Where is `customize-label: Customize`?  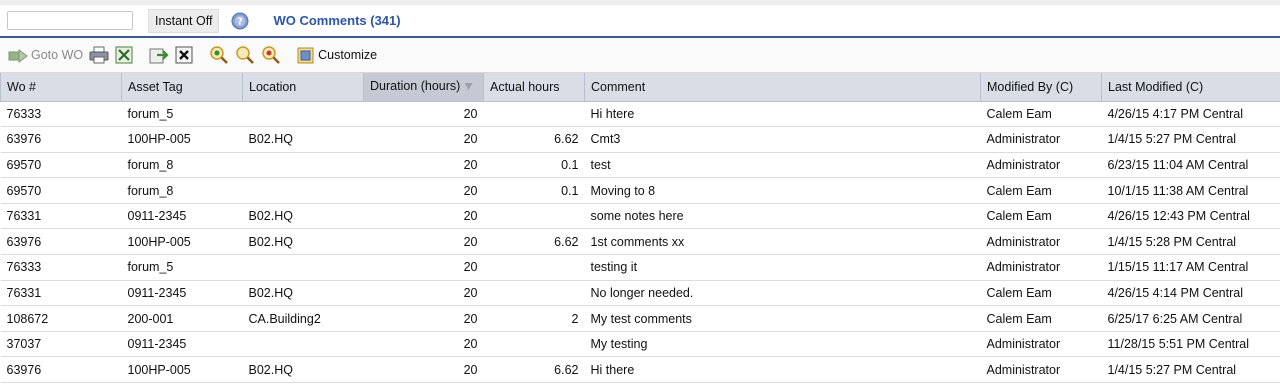 customize-label: Customize is located at coordinates (348, 55).